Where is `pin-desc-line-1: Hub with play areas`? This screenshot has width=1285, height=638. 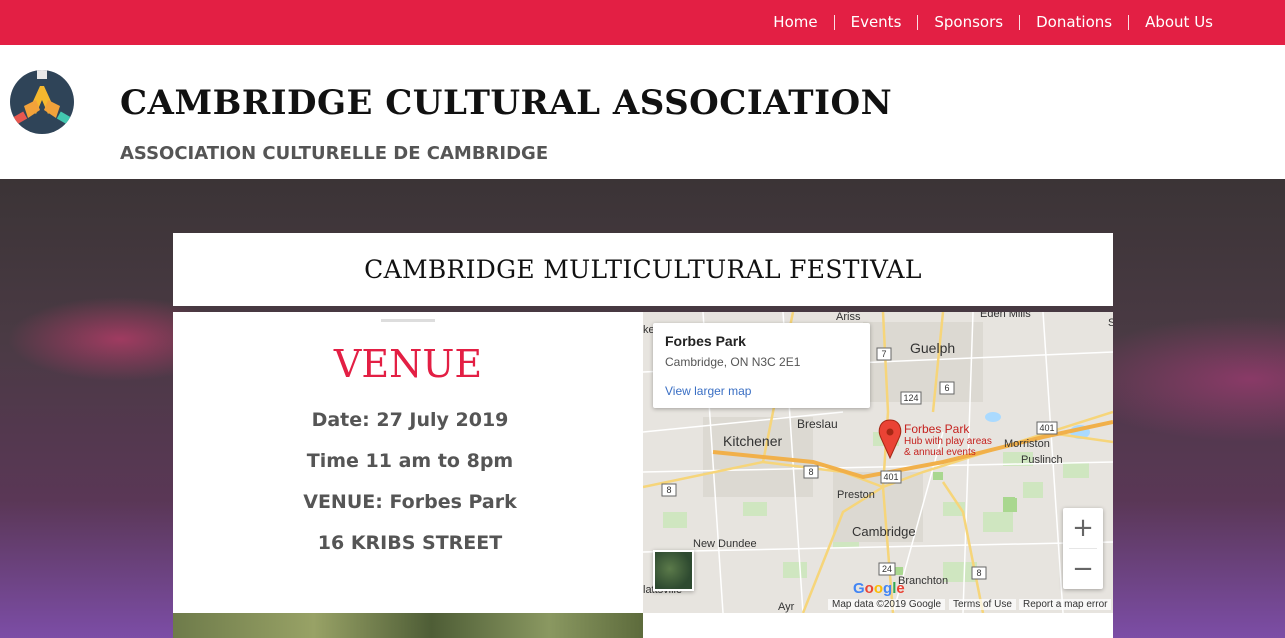
pin-desc-line-1: Hub with play areas is located at coordinates (948, 441).